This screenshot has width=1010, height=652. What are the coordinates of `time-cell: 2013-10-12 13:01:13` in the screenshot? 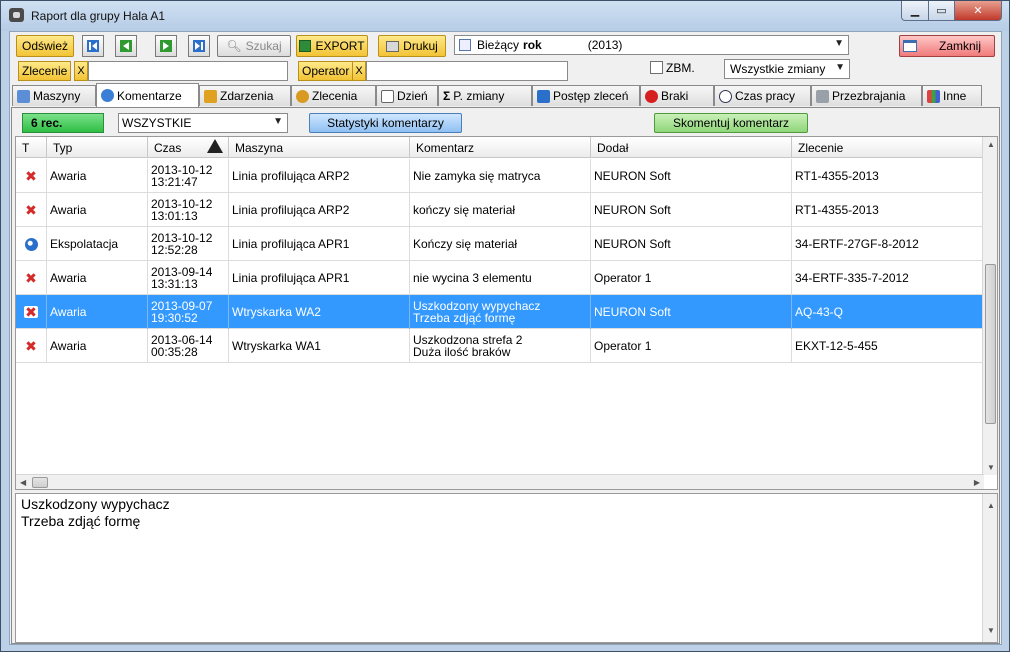 It's located at (188, 210).